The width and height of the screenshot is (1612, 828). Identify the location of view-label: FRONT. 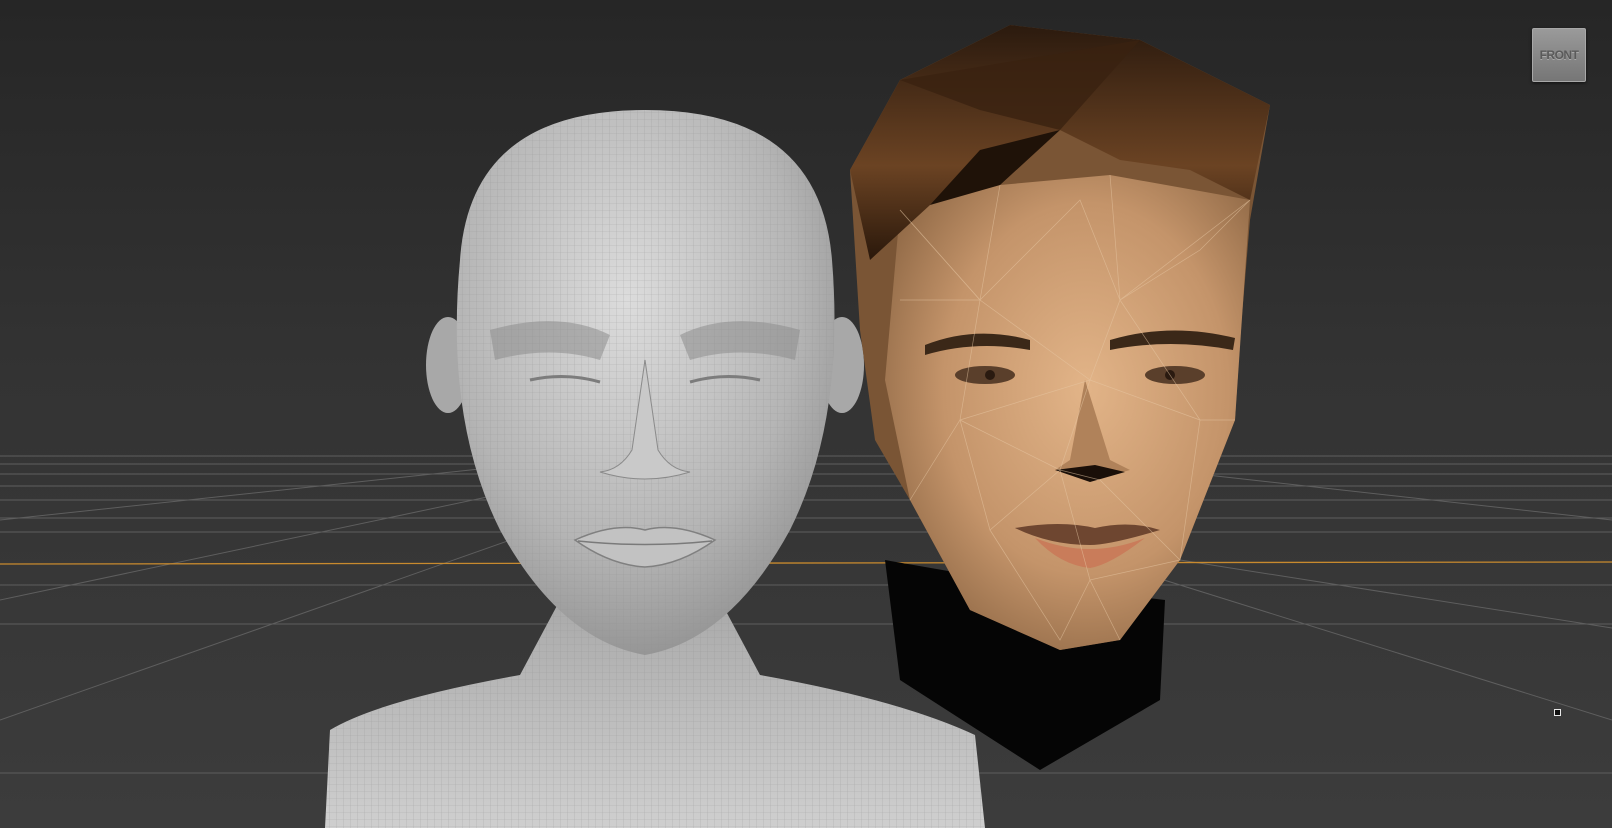
(1559, 55).